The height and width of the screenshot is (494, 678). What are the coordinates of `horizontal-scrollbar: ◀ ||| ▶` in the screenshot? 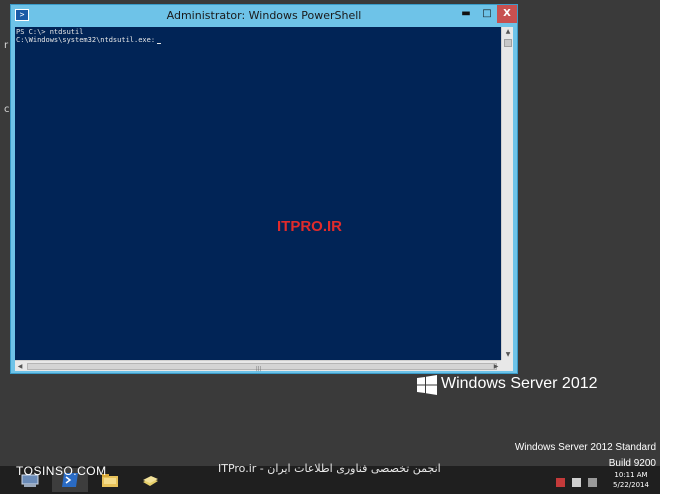 It's located at (258, 366).